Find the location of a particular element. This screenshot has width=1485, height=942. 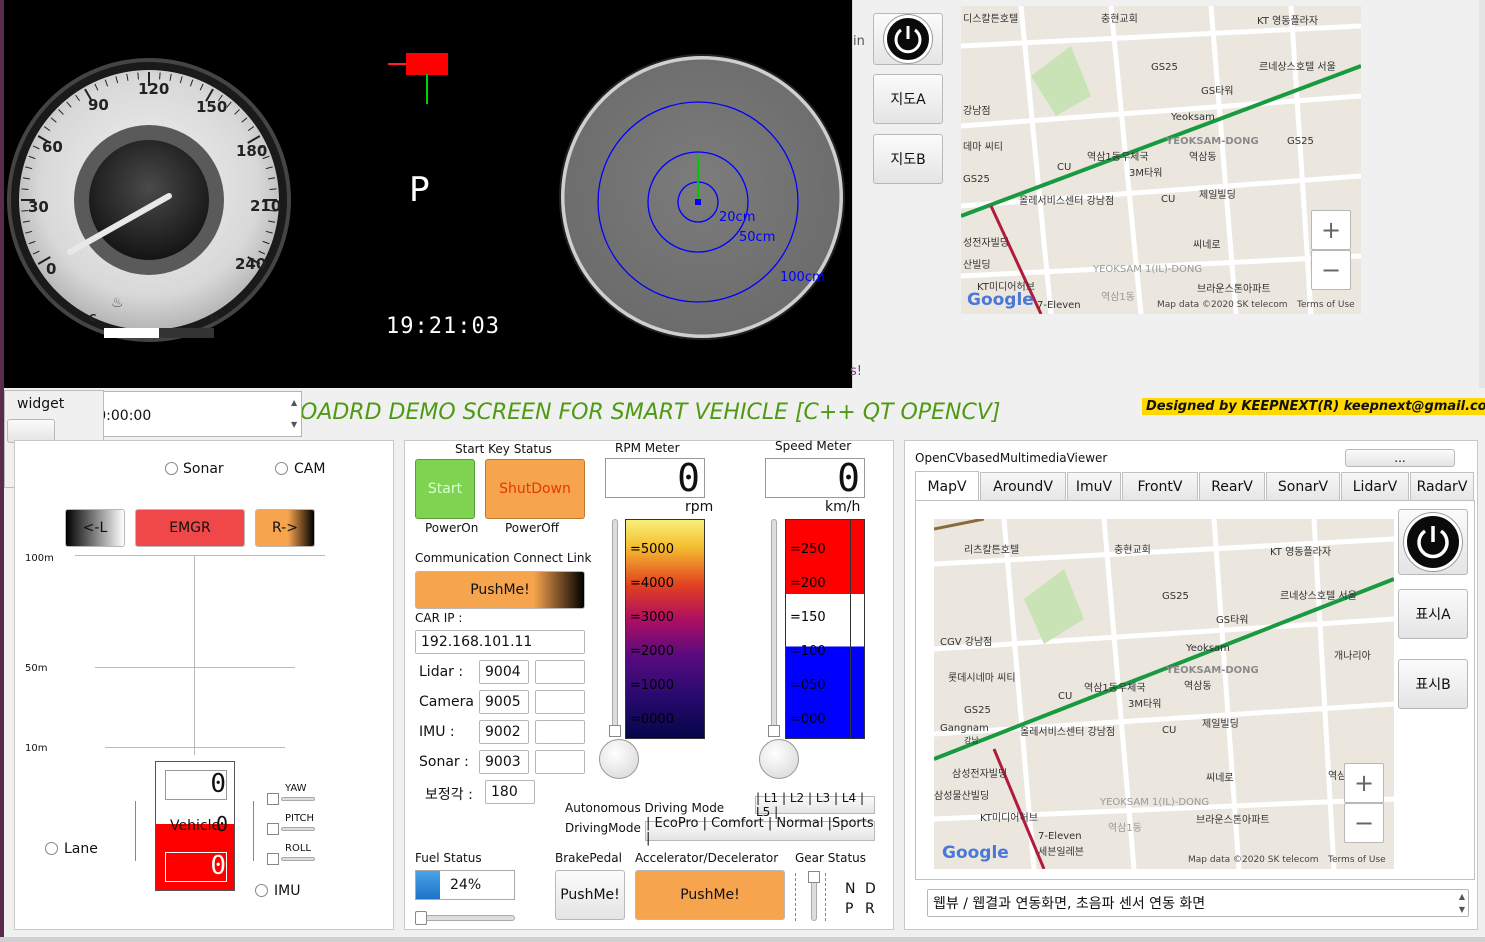

map-label: 역삼동 is located at coordinates (1203, 157).